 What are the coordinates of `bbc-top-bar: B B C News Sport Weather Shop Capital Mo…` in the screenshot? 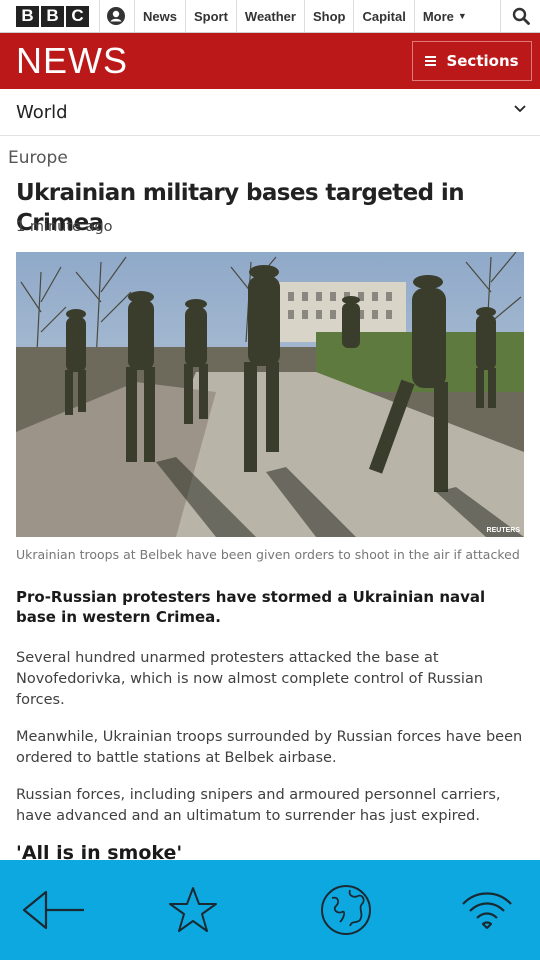 It's located at (270, 16).